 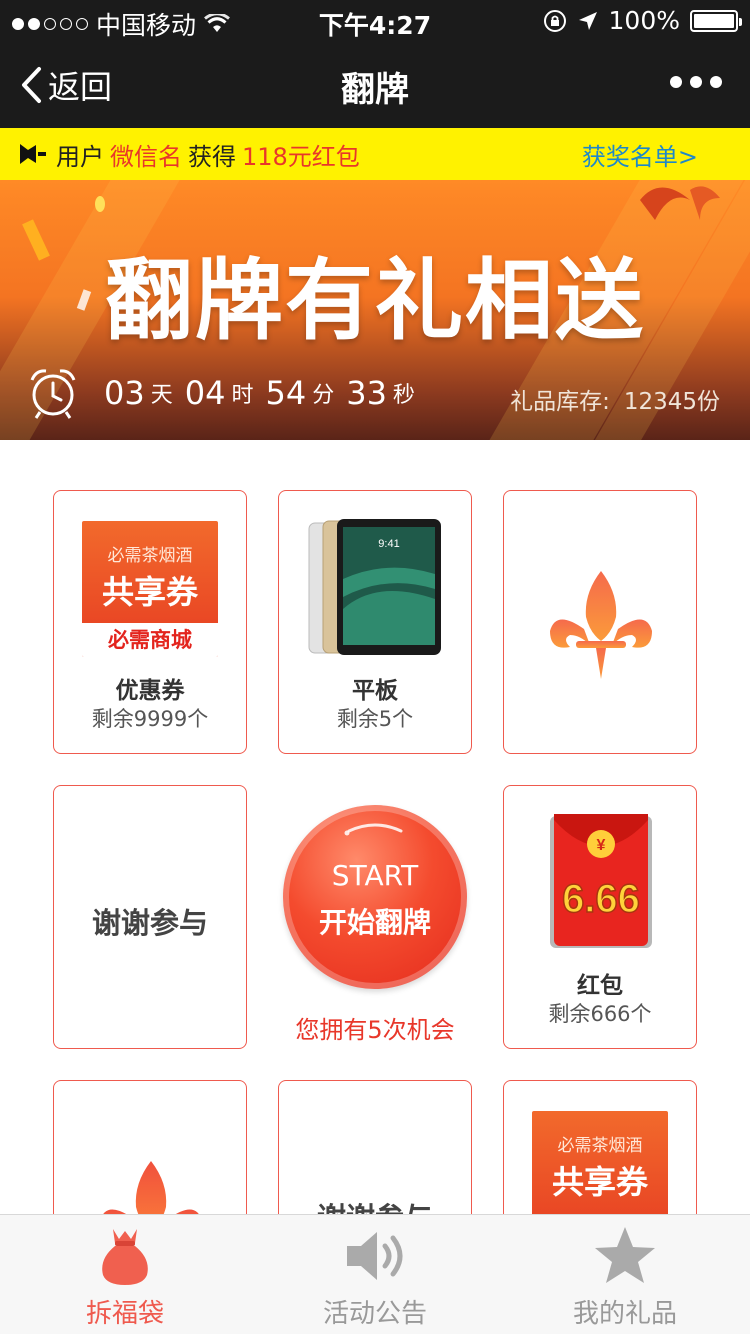 I want to click on countdown-days: 03, so click(x=124, y=393).